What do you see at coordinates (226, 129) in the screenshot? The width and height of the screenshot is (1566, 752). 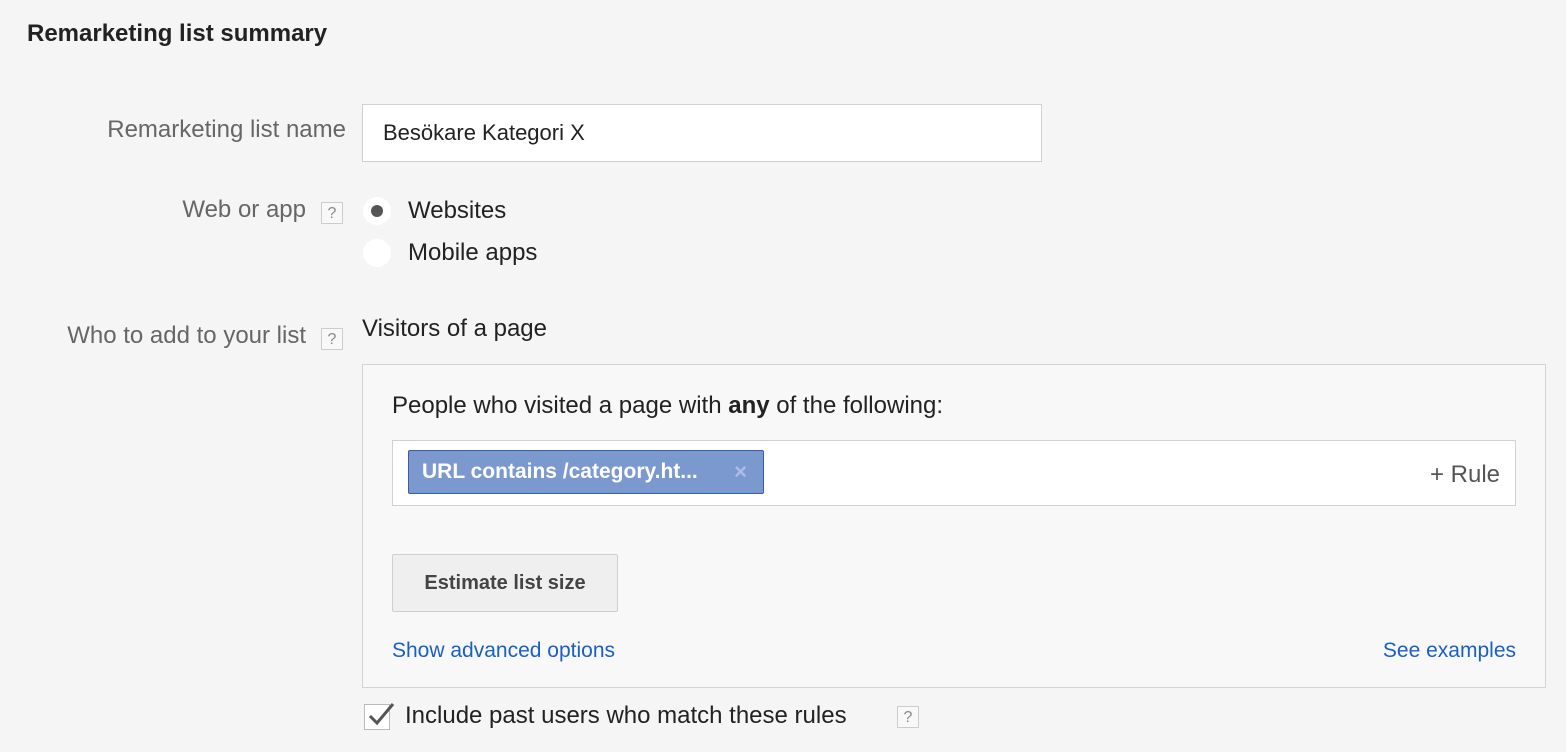 I see `list-name-label: Remarketing list name` at bounding box center [226, 129].